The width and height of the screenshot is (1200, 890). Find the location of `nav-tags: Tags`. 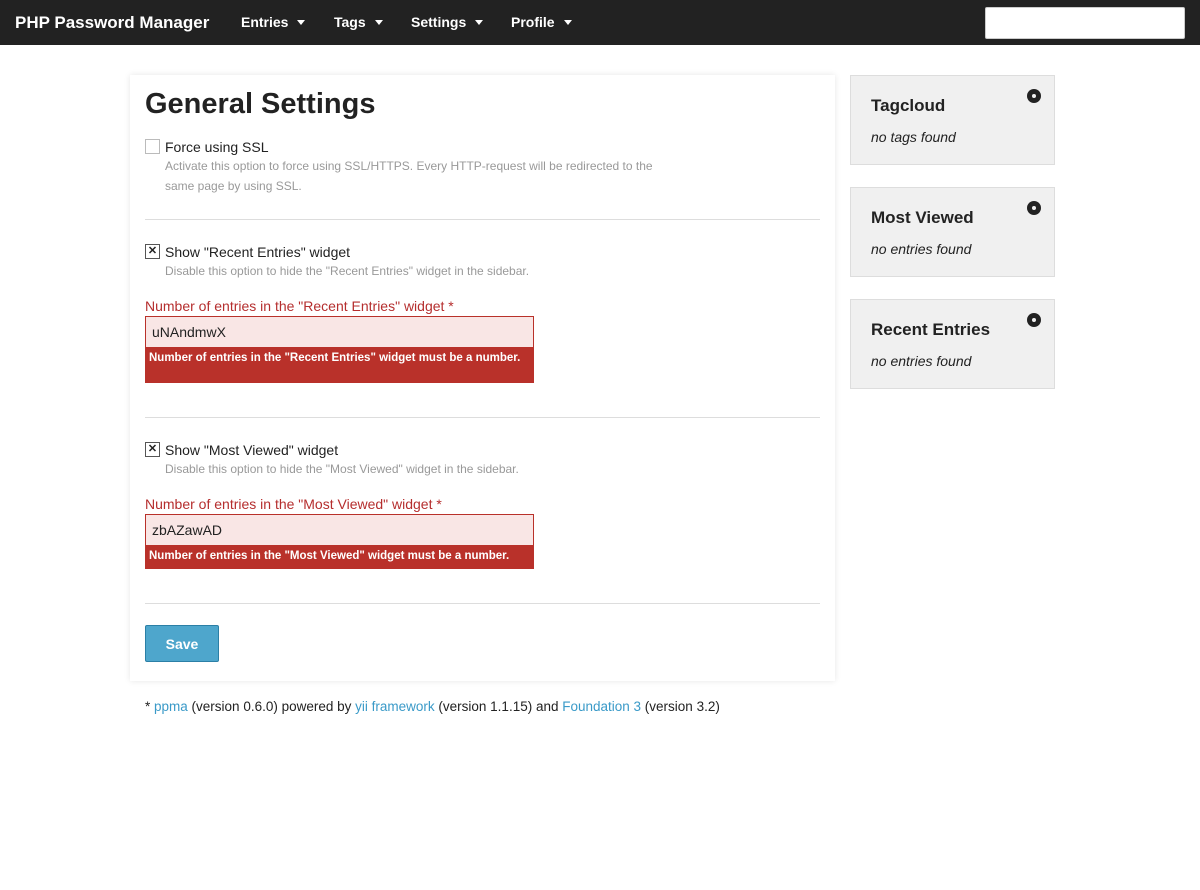

nav-tags: Tags is located at coordinates (358, 22).